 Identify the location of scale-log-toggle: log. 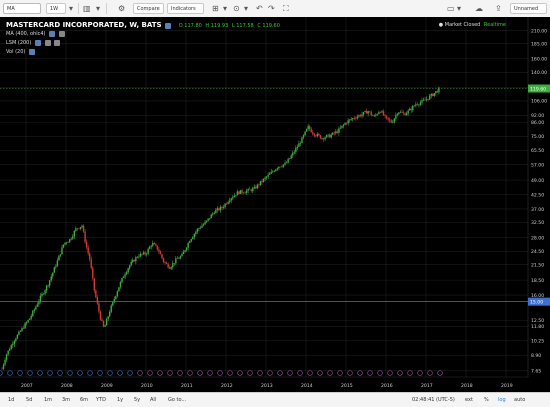
(502, 400).